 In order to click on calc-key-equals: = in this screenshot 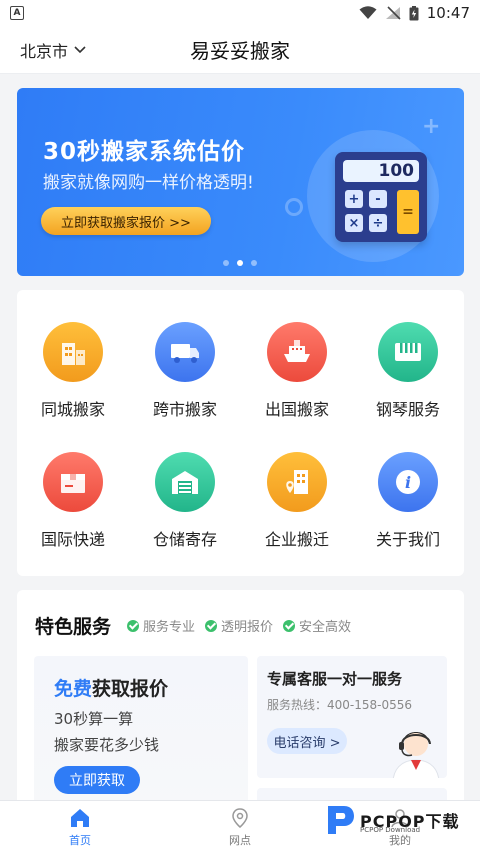, I will do `click(408, 212)`.